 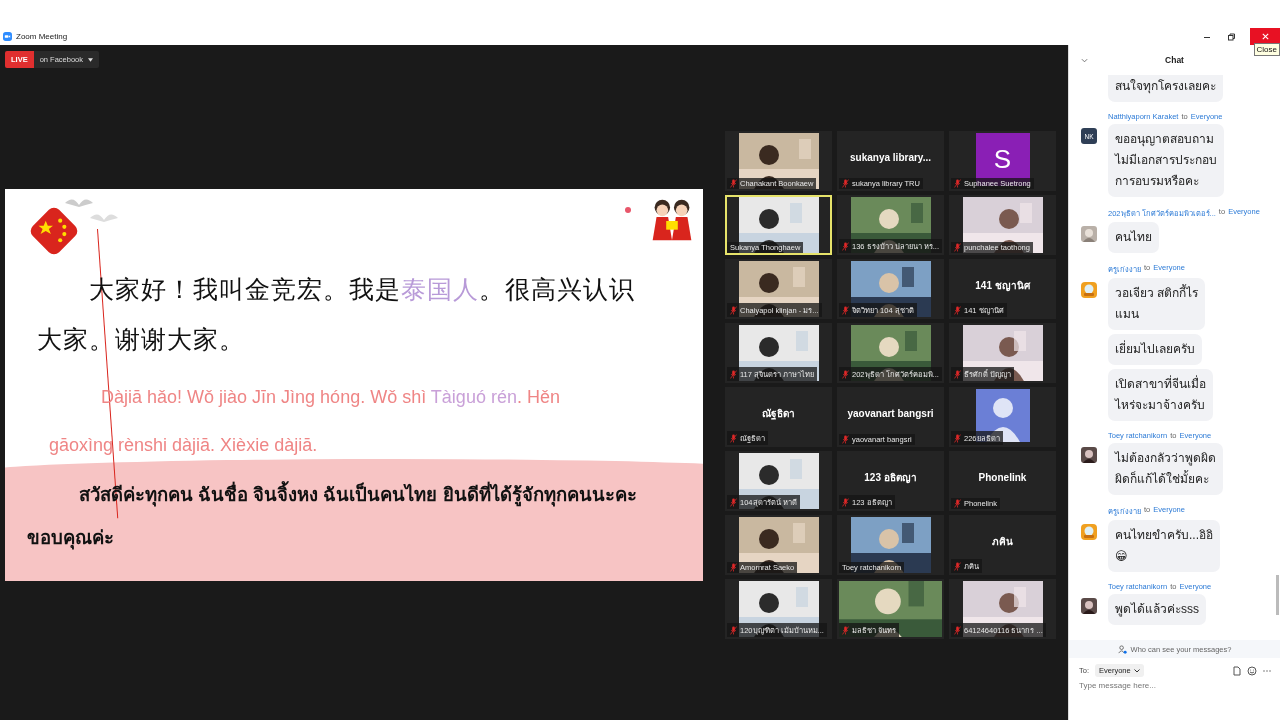 I want to click on close-button, so click(x=1265, y=36).